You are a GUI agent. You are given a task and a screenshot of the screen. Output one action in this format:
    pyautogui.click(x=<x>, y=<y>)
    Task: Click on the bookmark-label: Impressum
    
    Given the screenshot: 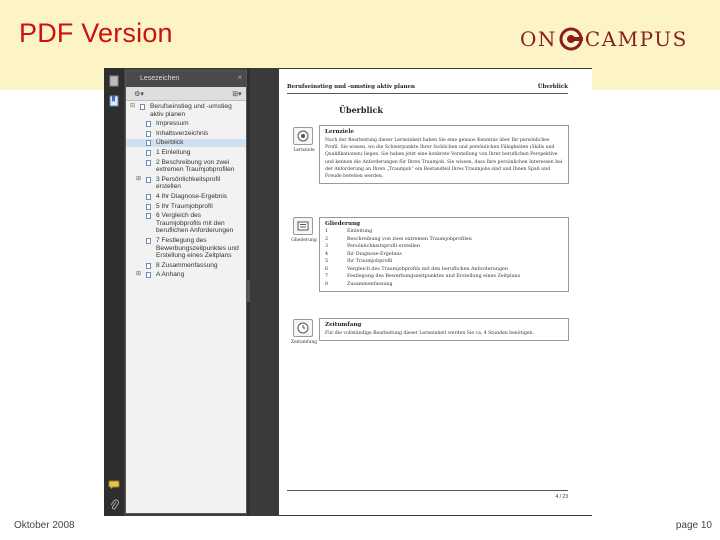 What is the action you would take?
    pyautogui.click(x=172, y=124)
    